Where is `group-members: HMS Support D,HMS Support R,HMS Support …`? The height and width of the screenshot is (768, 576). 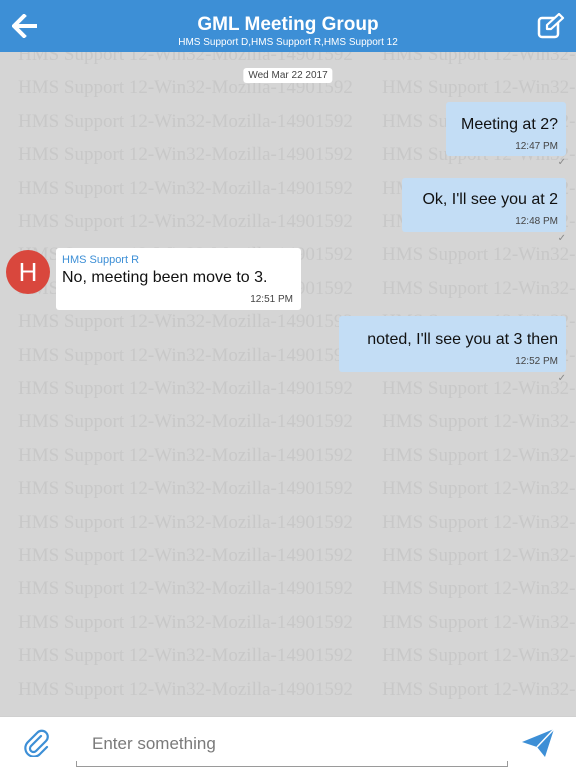 group-members: HMS Support D,HMS Support R,HMS Support … is located at coordinates (288, 42).